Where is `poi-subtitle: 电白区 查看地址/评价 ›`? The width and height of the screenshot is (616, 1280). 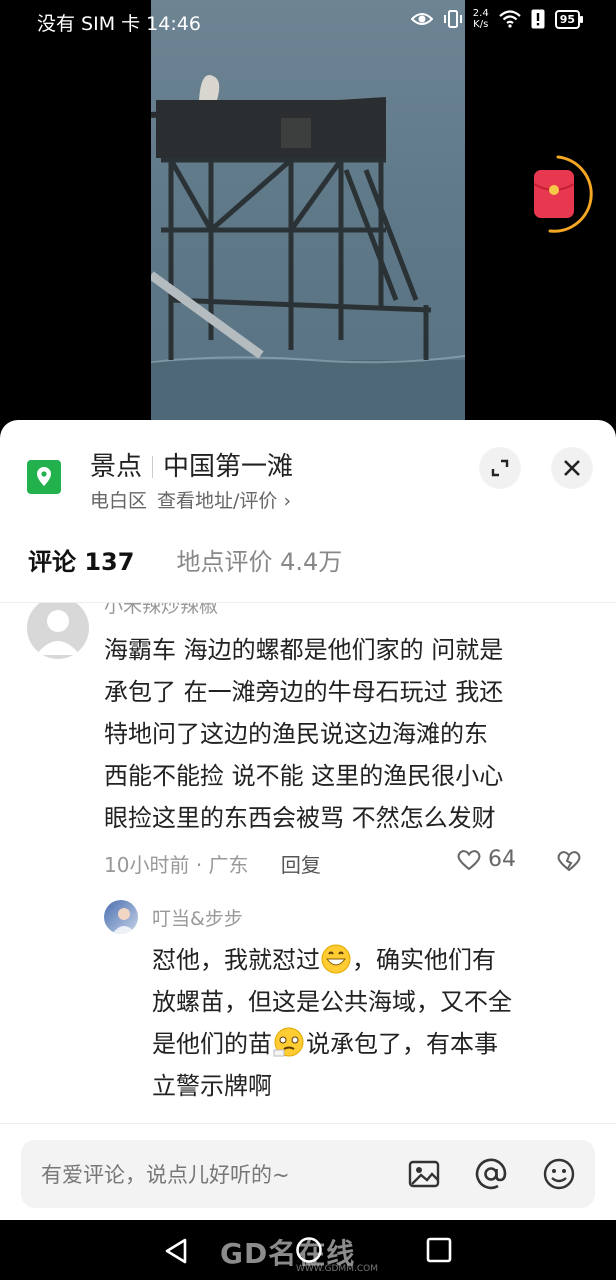
poi-subtitle: 电白区 查看地址/评价 › is located at coordinates (190, 499).